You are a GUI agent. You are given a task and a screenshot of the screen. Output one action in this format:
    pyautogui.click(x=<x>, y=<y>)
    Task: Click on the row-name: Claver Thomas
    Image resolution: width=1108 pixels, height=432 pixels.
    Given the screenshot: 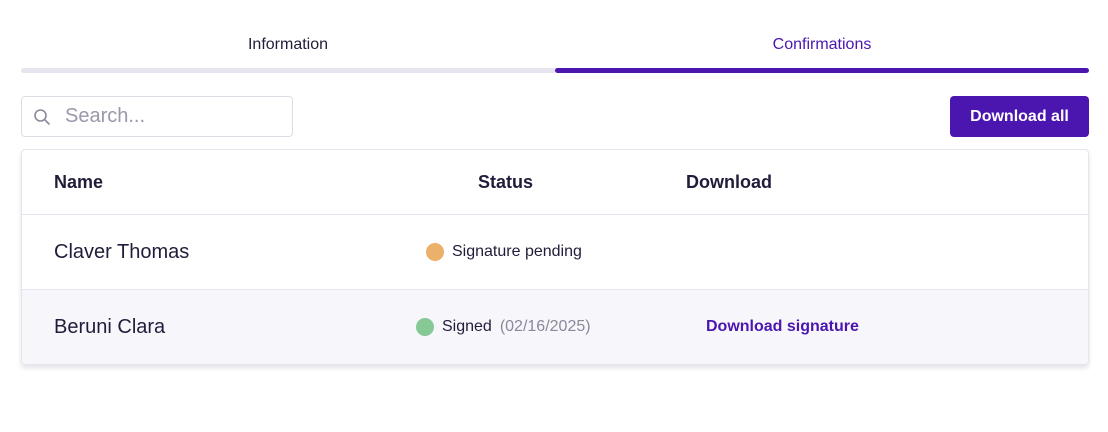 What is the action you would take?
    pyautogui.click(x=122, y=251)
    